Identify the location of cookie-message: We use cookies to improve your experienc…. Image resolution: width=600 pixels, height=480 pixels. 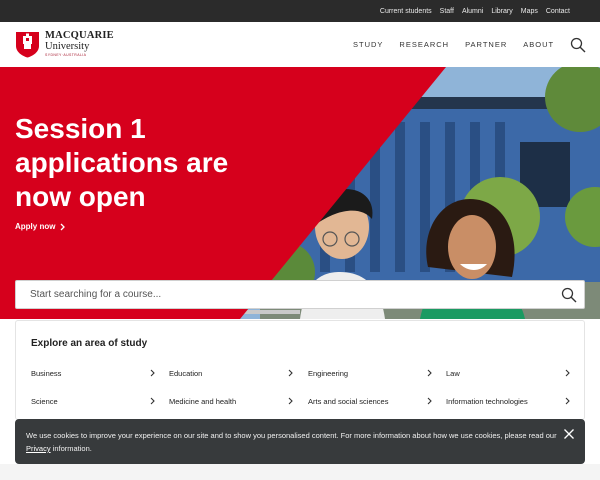
(293, 442).